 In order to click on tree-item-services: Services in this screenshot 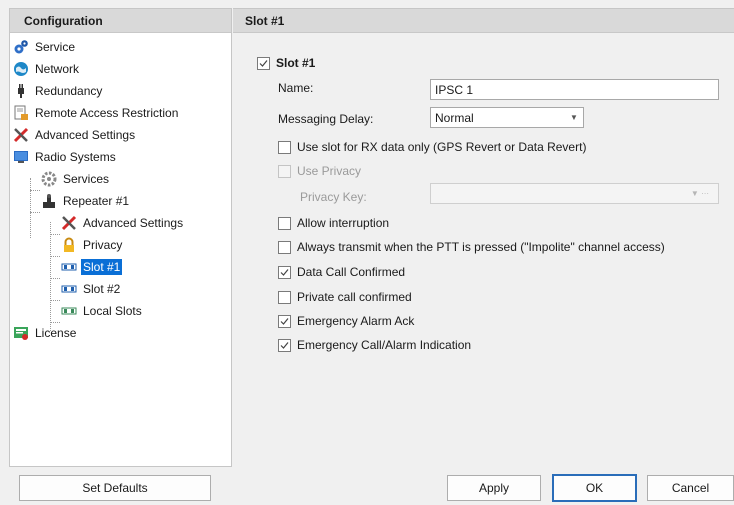, I will do `click(76, 179)`.